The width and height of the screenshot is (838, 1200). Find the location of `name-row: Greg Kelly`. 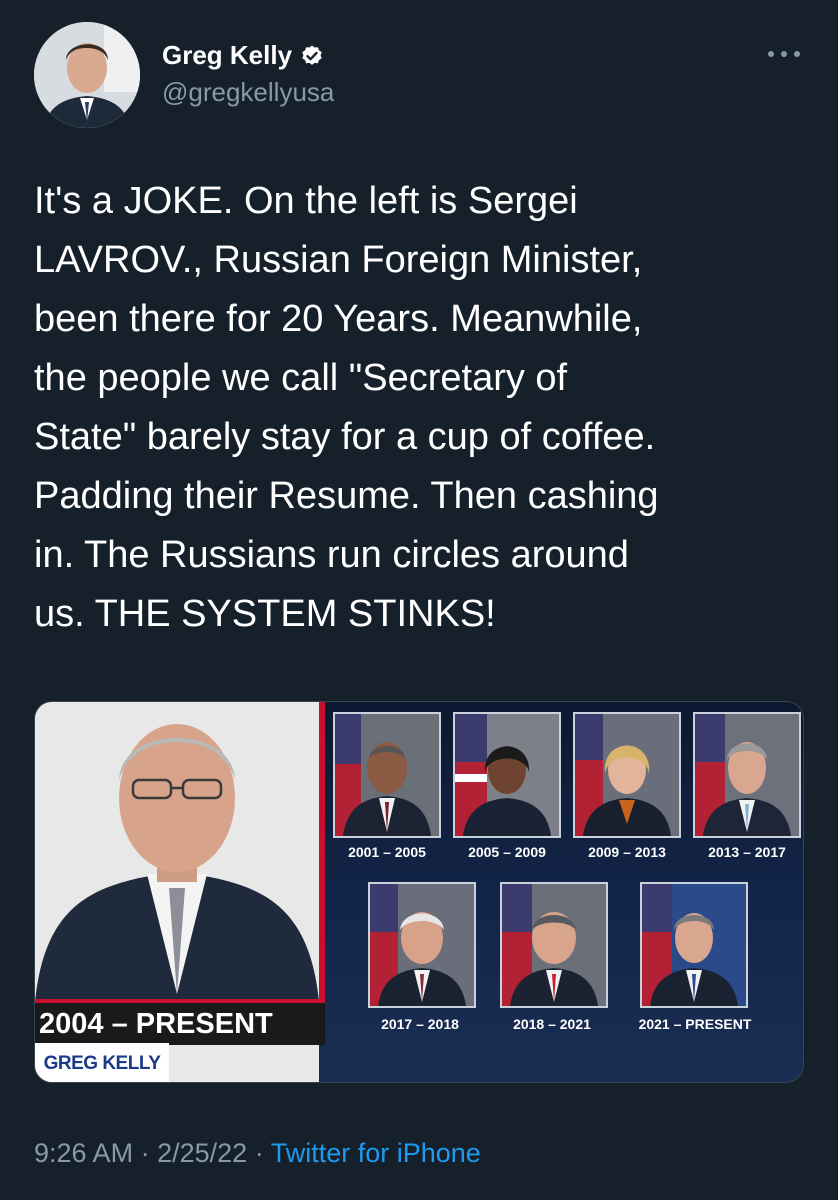

name-row: Greg Kelly is located at coordinates (248, 55).